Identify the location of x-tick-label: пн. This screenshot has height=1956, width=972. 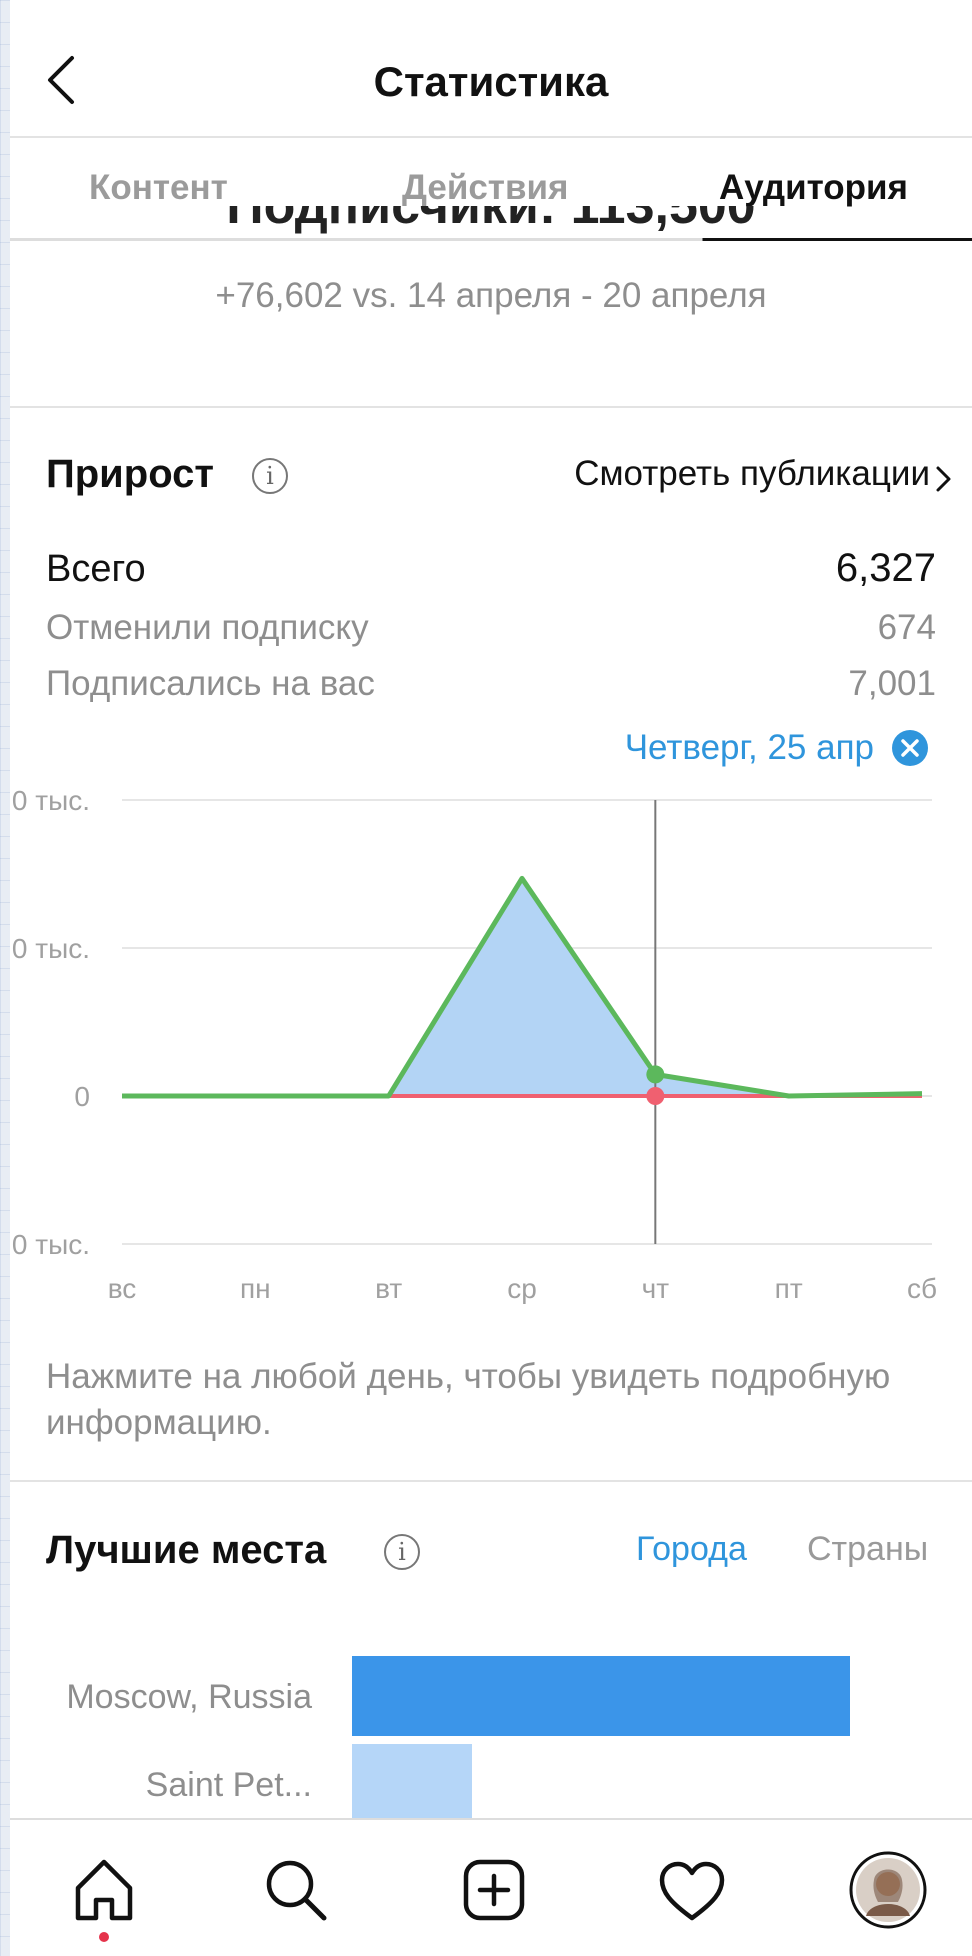
(255, 1288).